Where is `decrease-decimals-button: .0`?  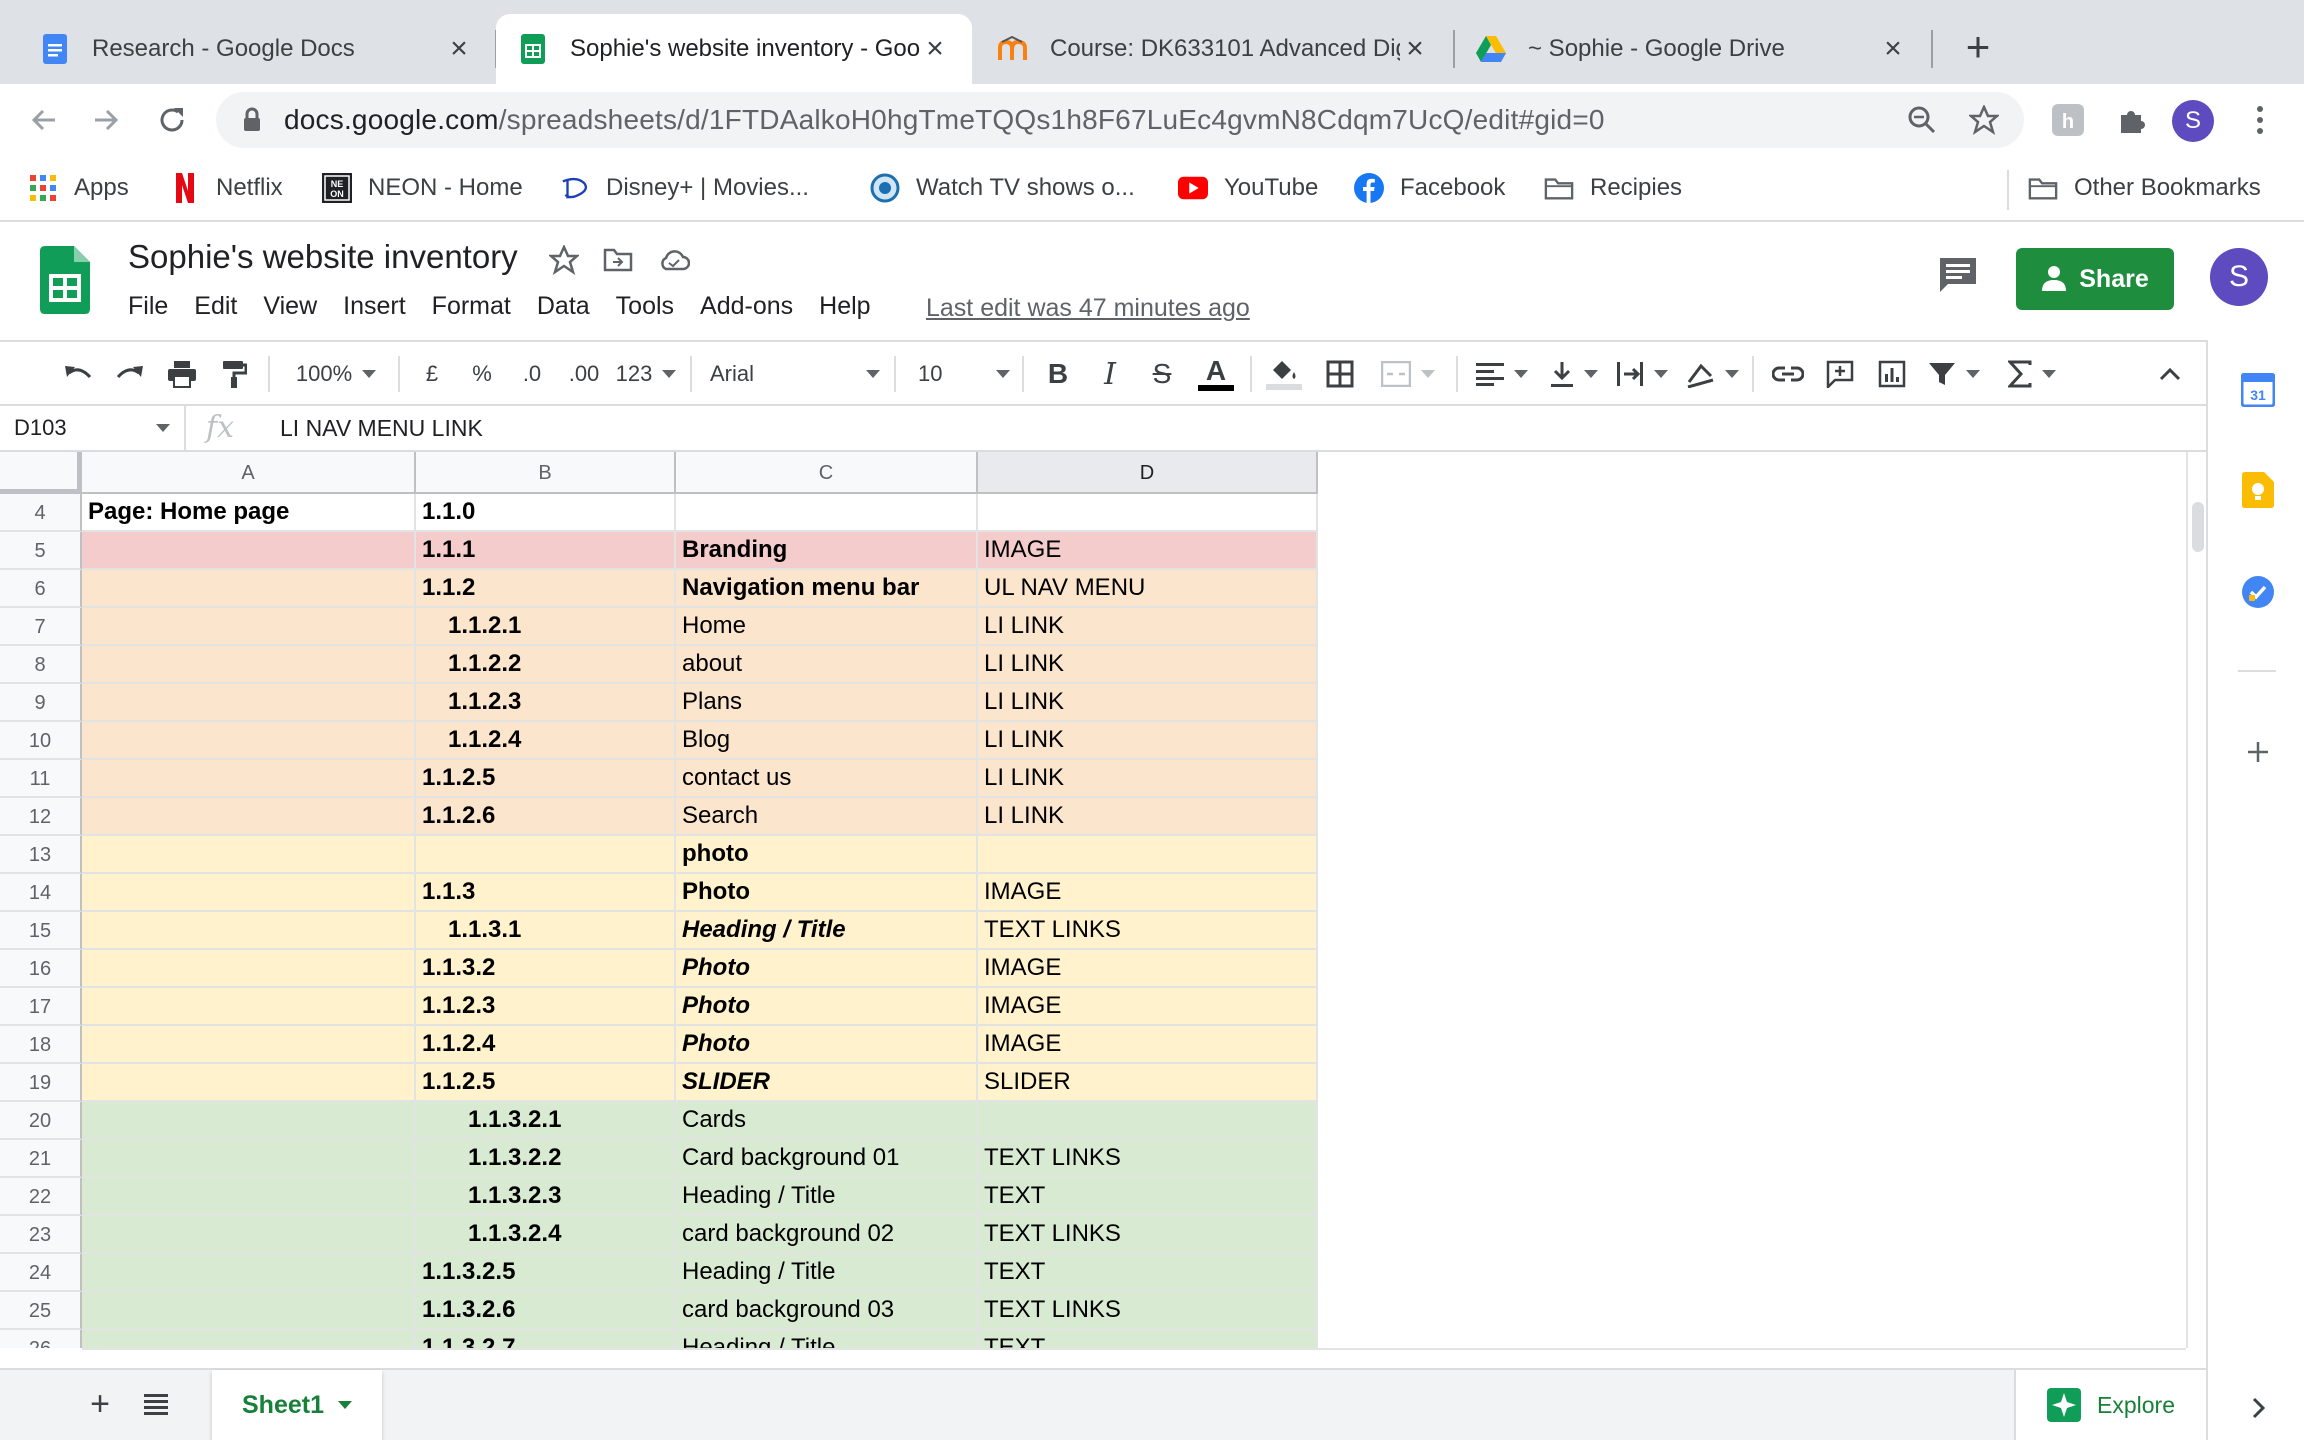 decrease-decimals-button: .0 is located at coordinates (532, 374).